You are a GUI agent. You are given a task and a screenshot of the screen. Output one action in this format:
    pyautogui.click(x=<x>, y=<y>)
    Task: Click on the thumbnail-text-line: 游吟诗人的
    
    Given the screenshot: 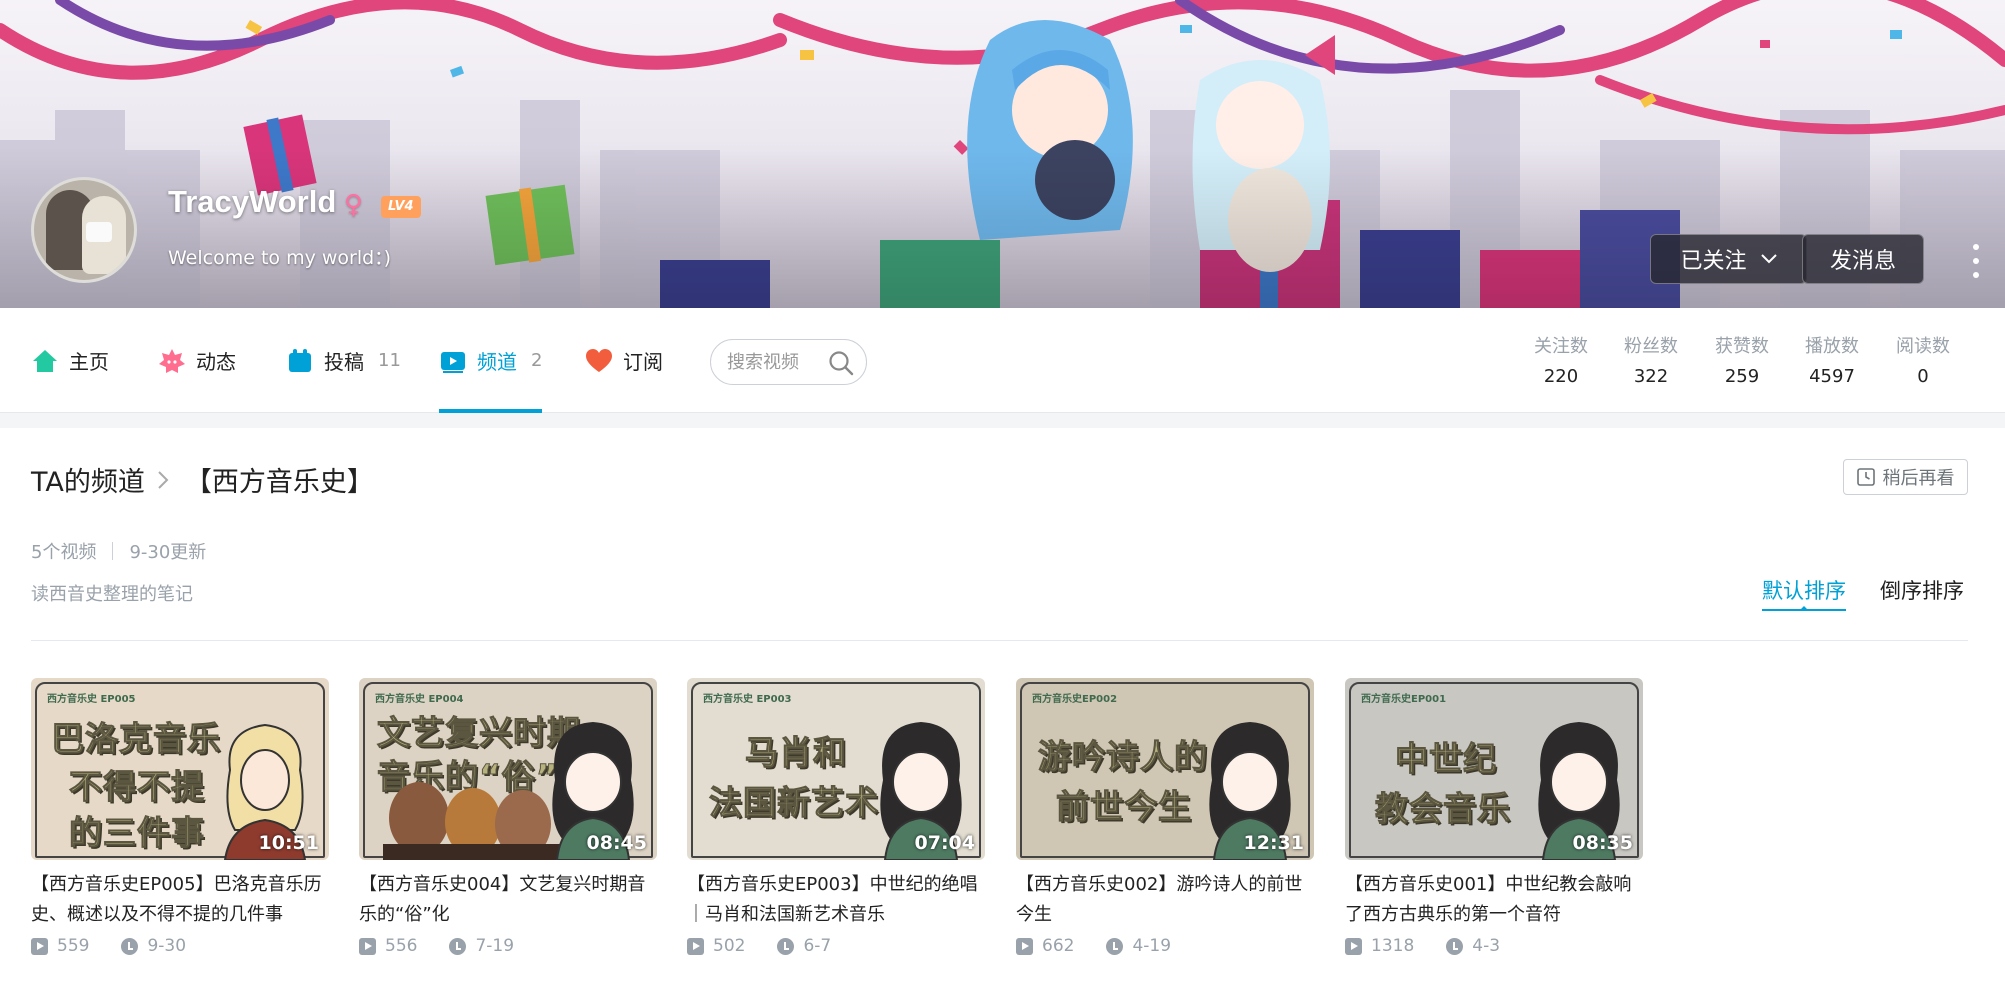 What is the action you would take?
    pyautogui.click(x=1123, y=757)
    